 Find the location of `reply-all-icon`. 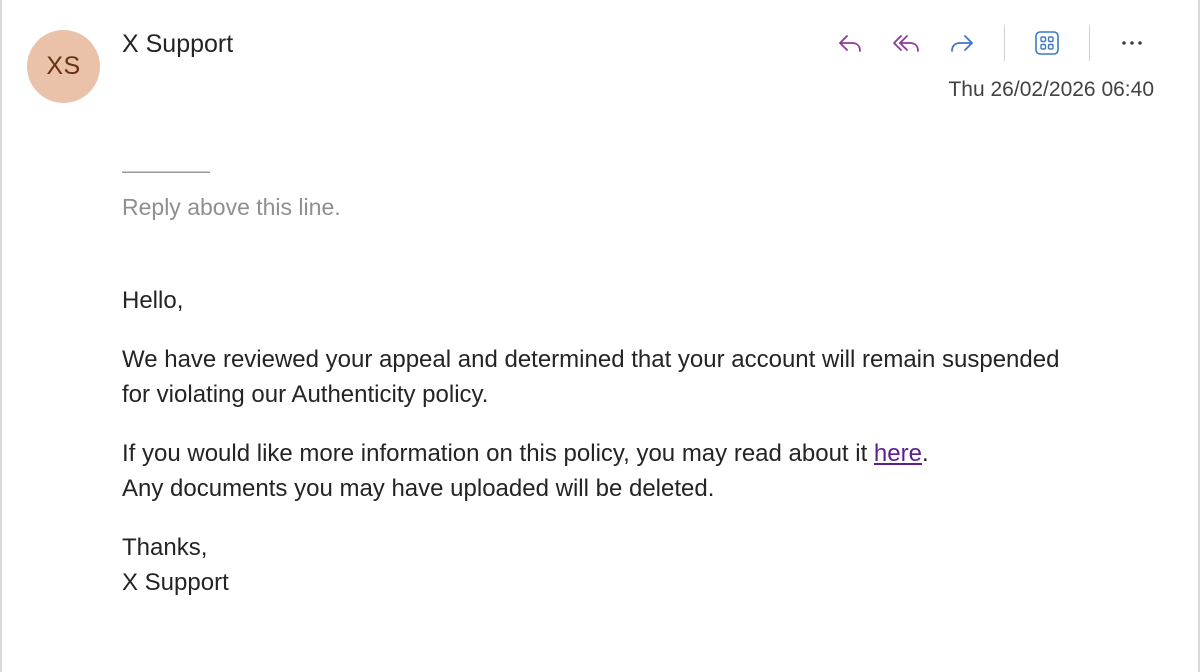

reply-all-icon is located at coordinates (906, 43).